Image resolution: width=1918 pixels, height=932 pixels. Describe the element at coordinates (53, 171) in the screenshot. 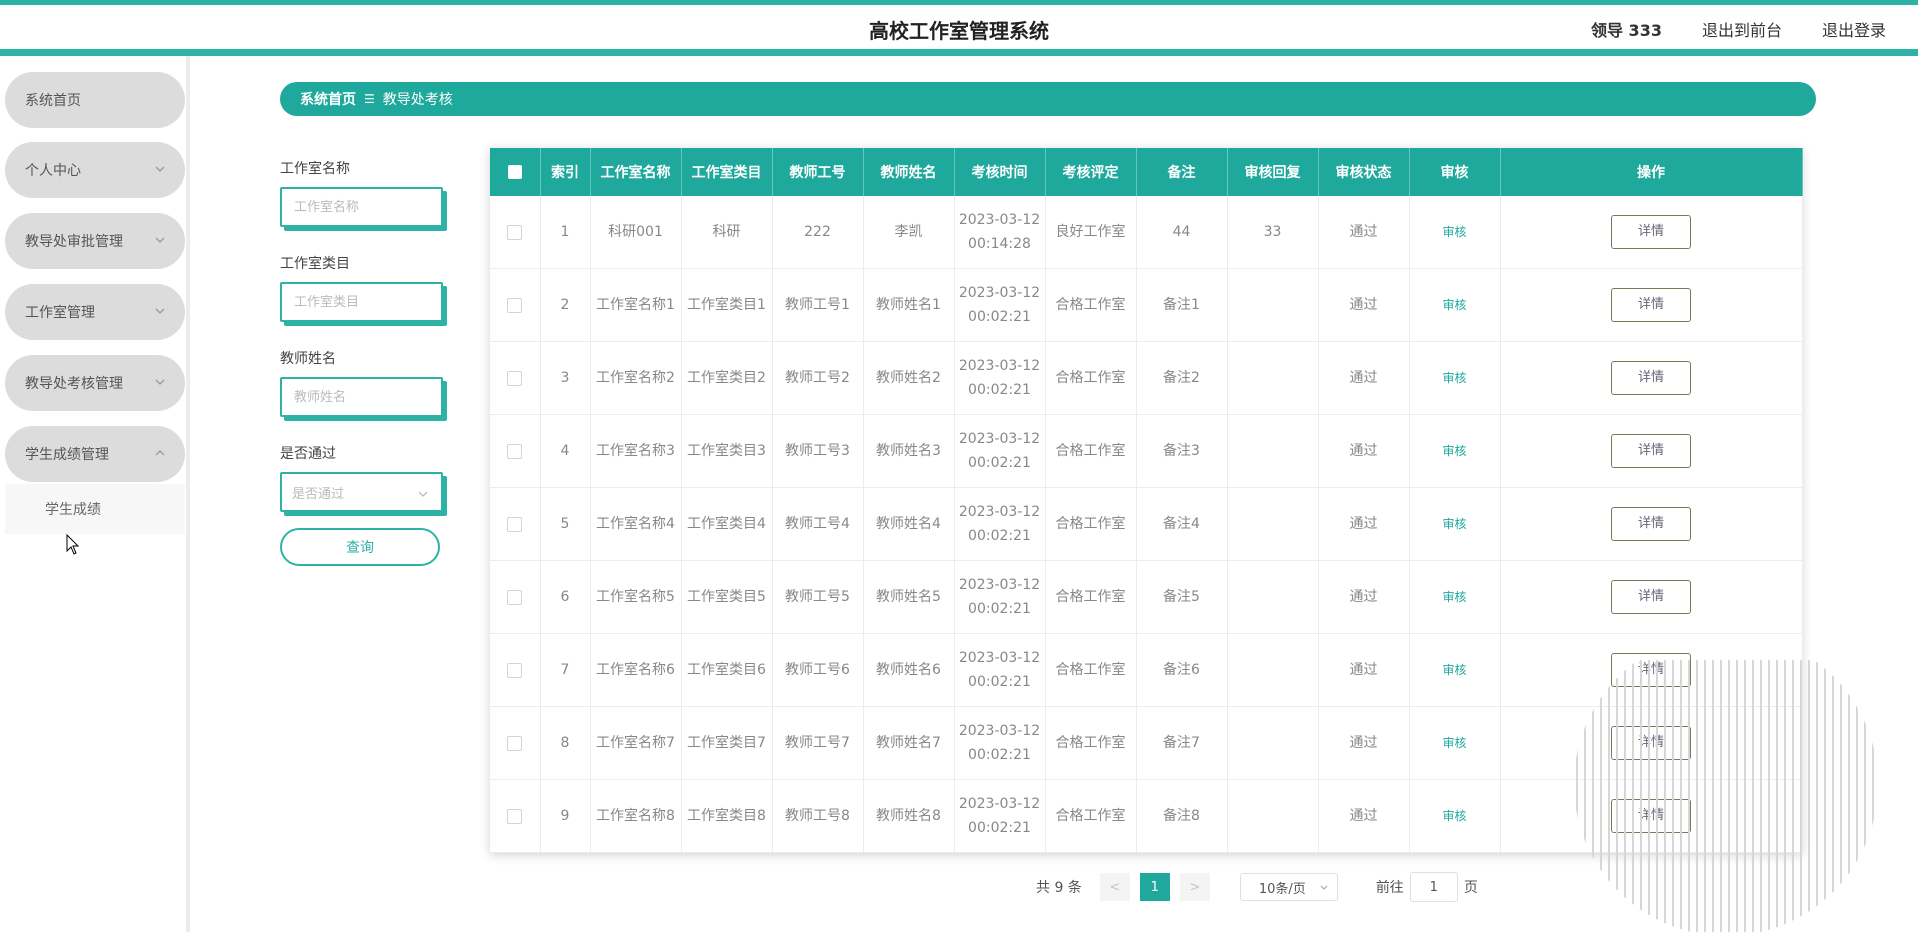

I see `sidebar-item-label: 个人中心` at that location.